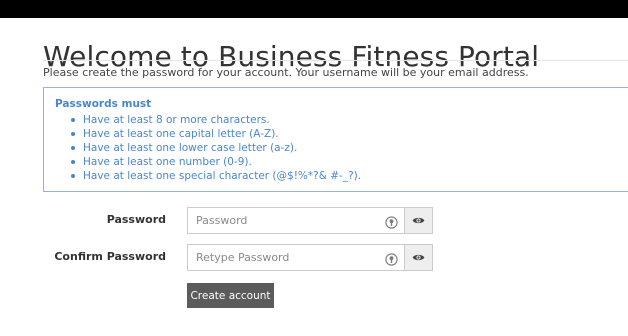  Describe the element at coordinates (335, 60) in the screenshot. I see `title-divider` at that location.